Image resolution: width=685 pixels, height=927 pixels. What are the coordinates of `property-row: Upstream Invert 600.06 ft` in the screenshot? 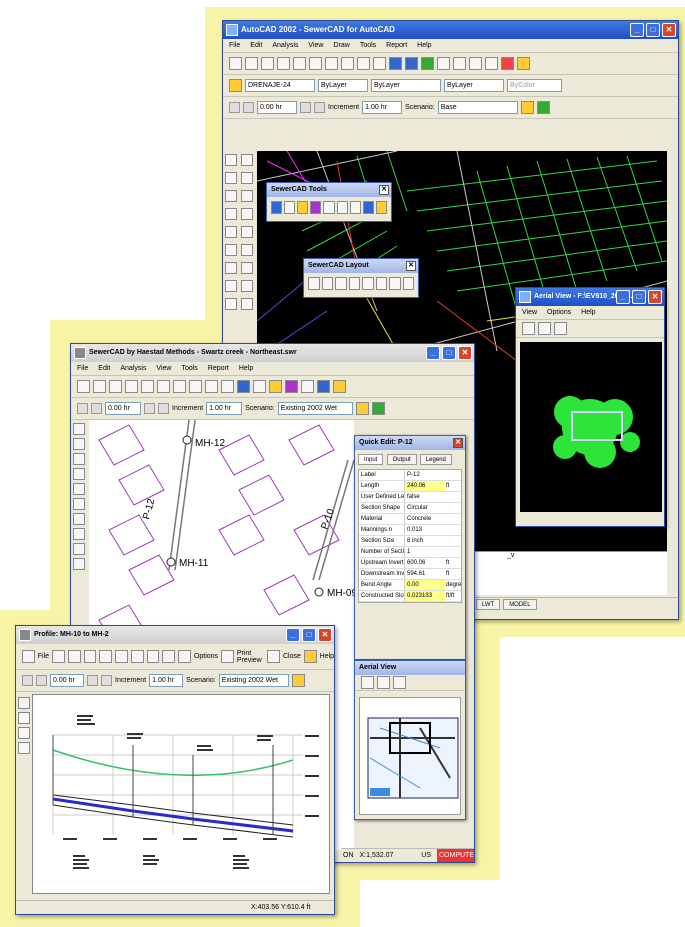 It's located at (410, 563).